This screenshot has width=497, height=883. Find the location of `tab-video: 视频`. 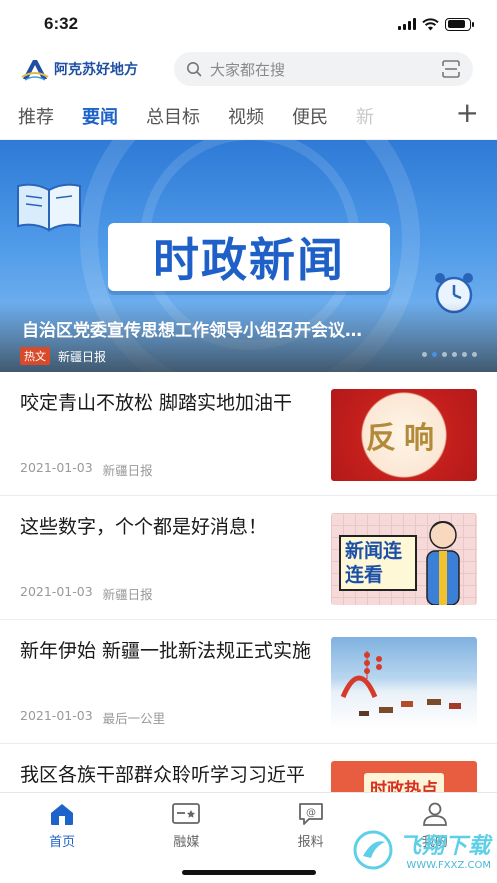

tab-video: 视频 is located at coordinates (246, 115).